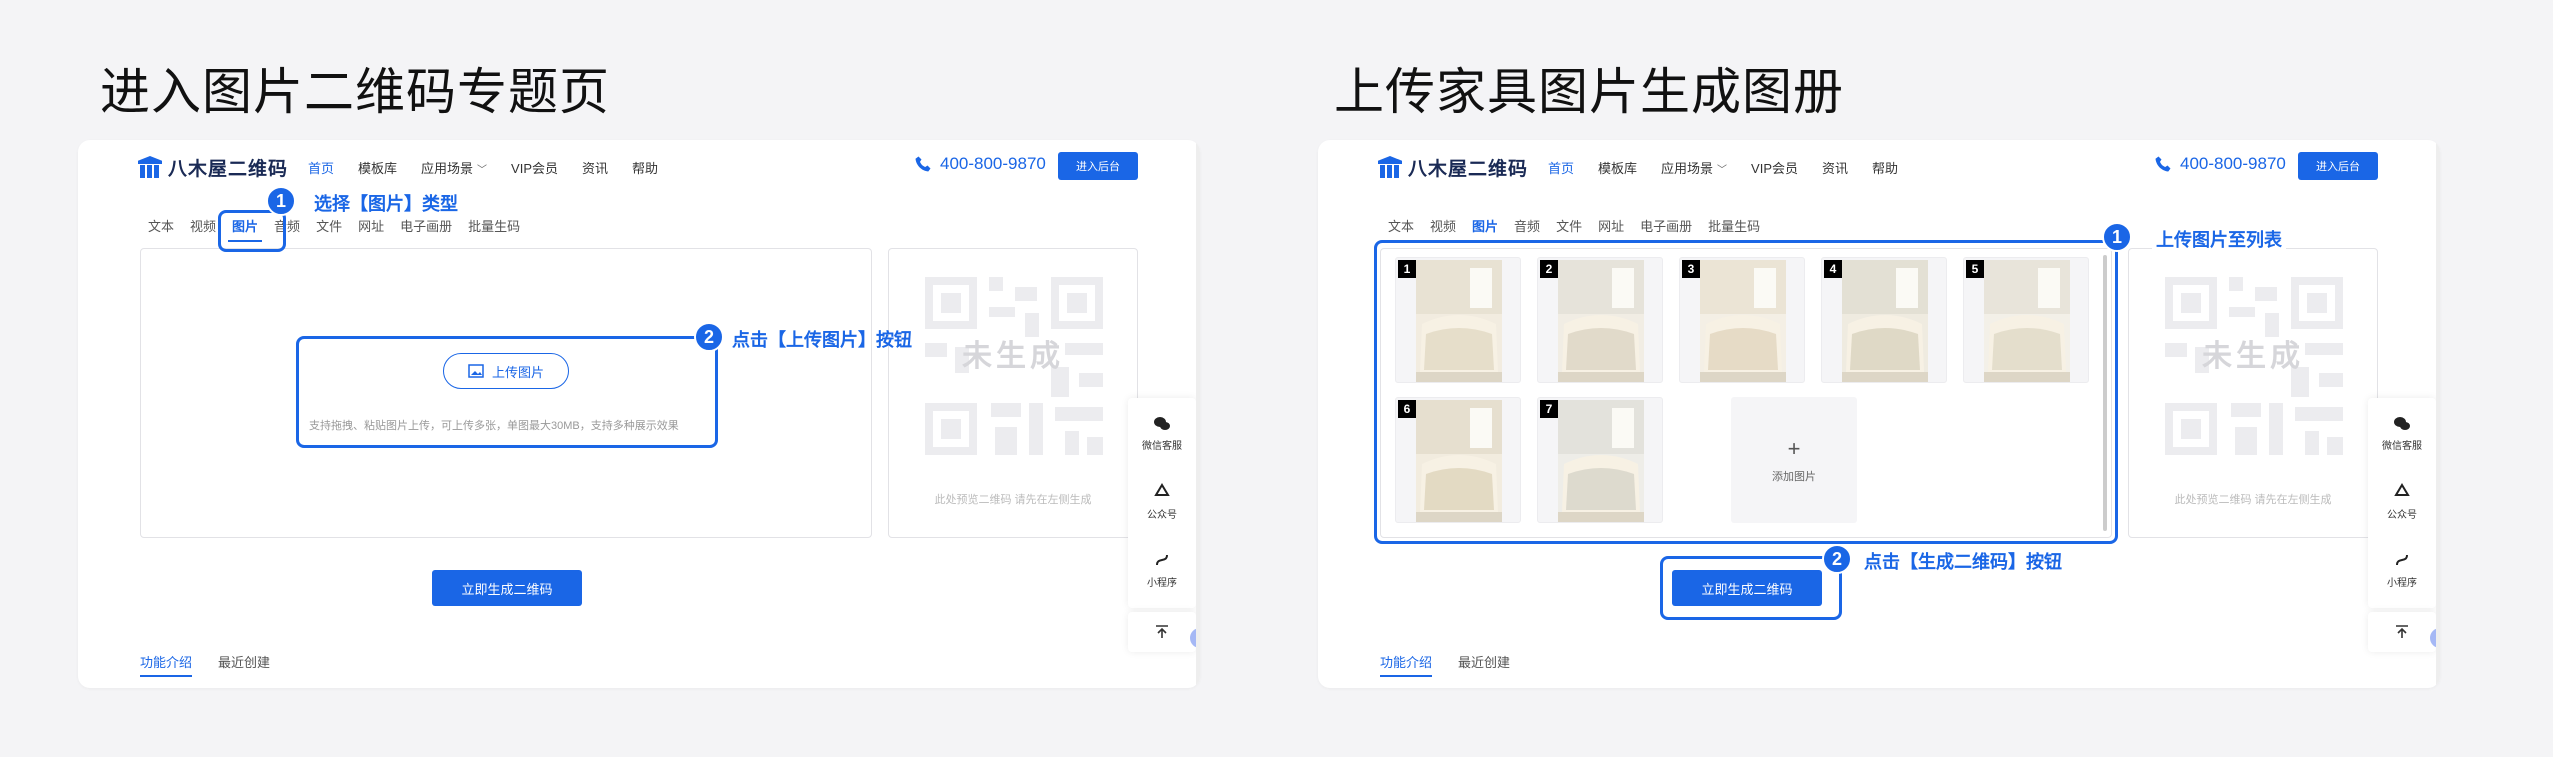 This screenshot has width=2553, height=757. I want to click on tab-audio: 音频, so click(1527, 225).